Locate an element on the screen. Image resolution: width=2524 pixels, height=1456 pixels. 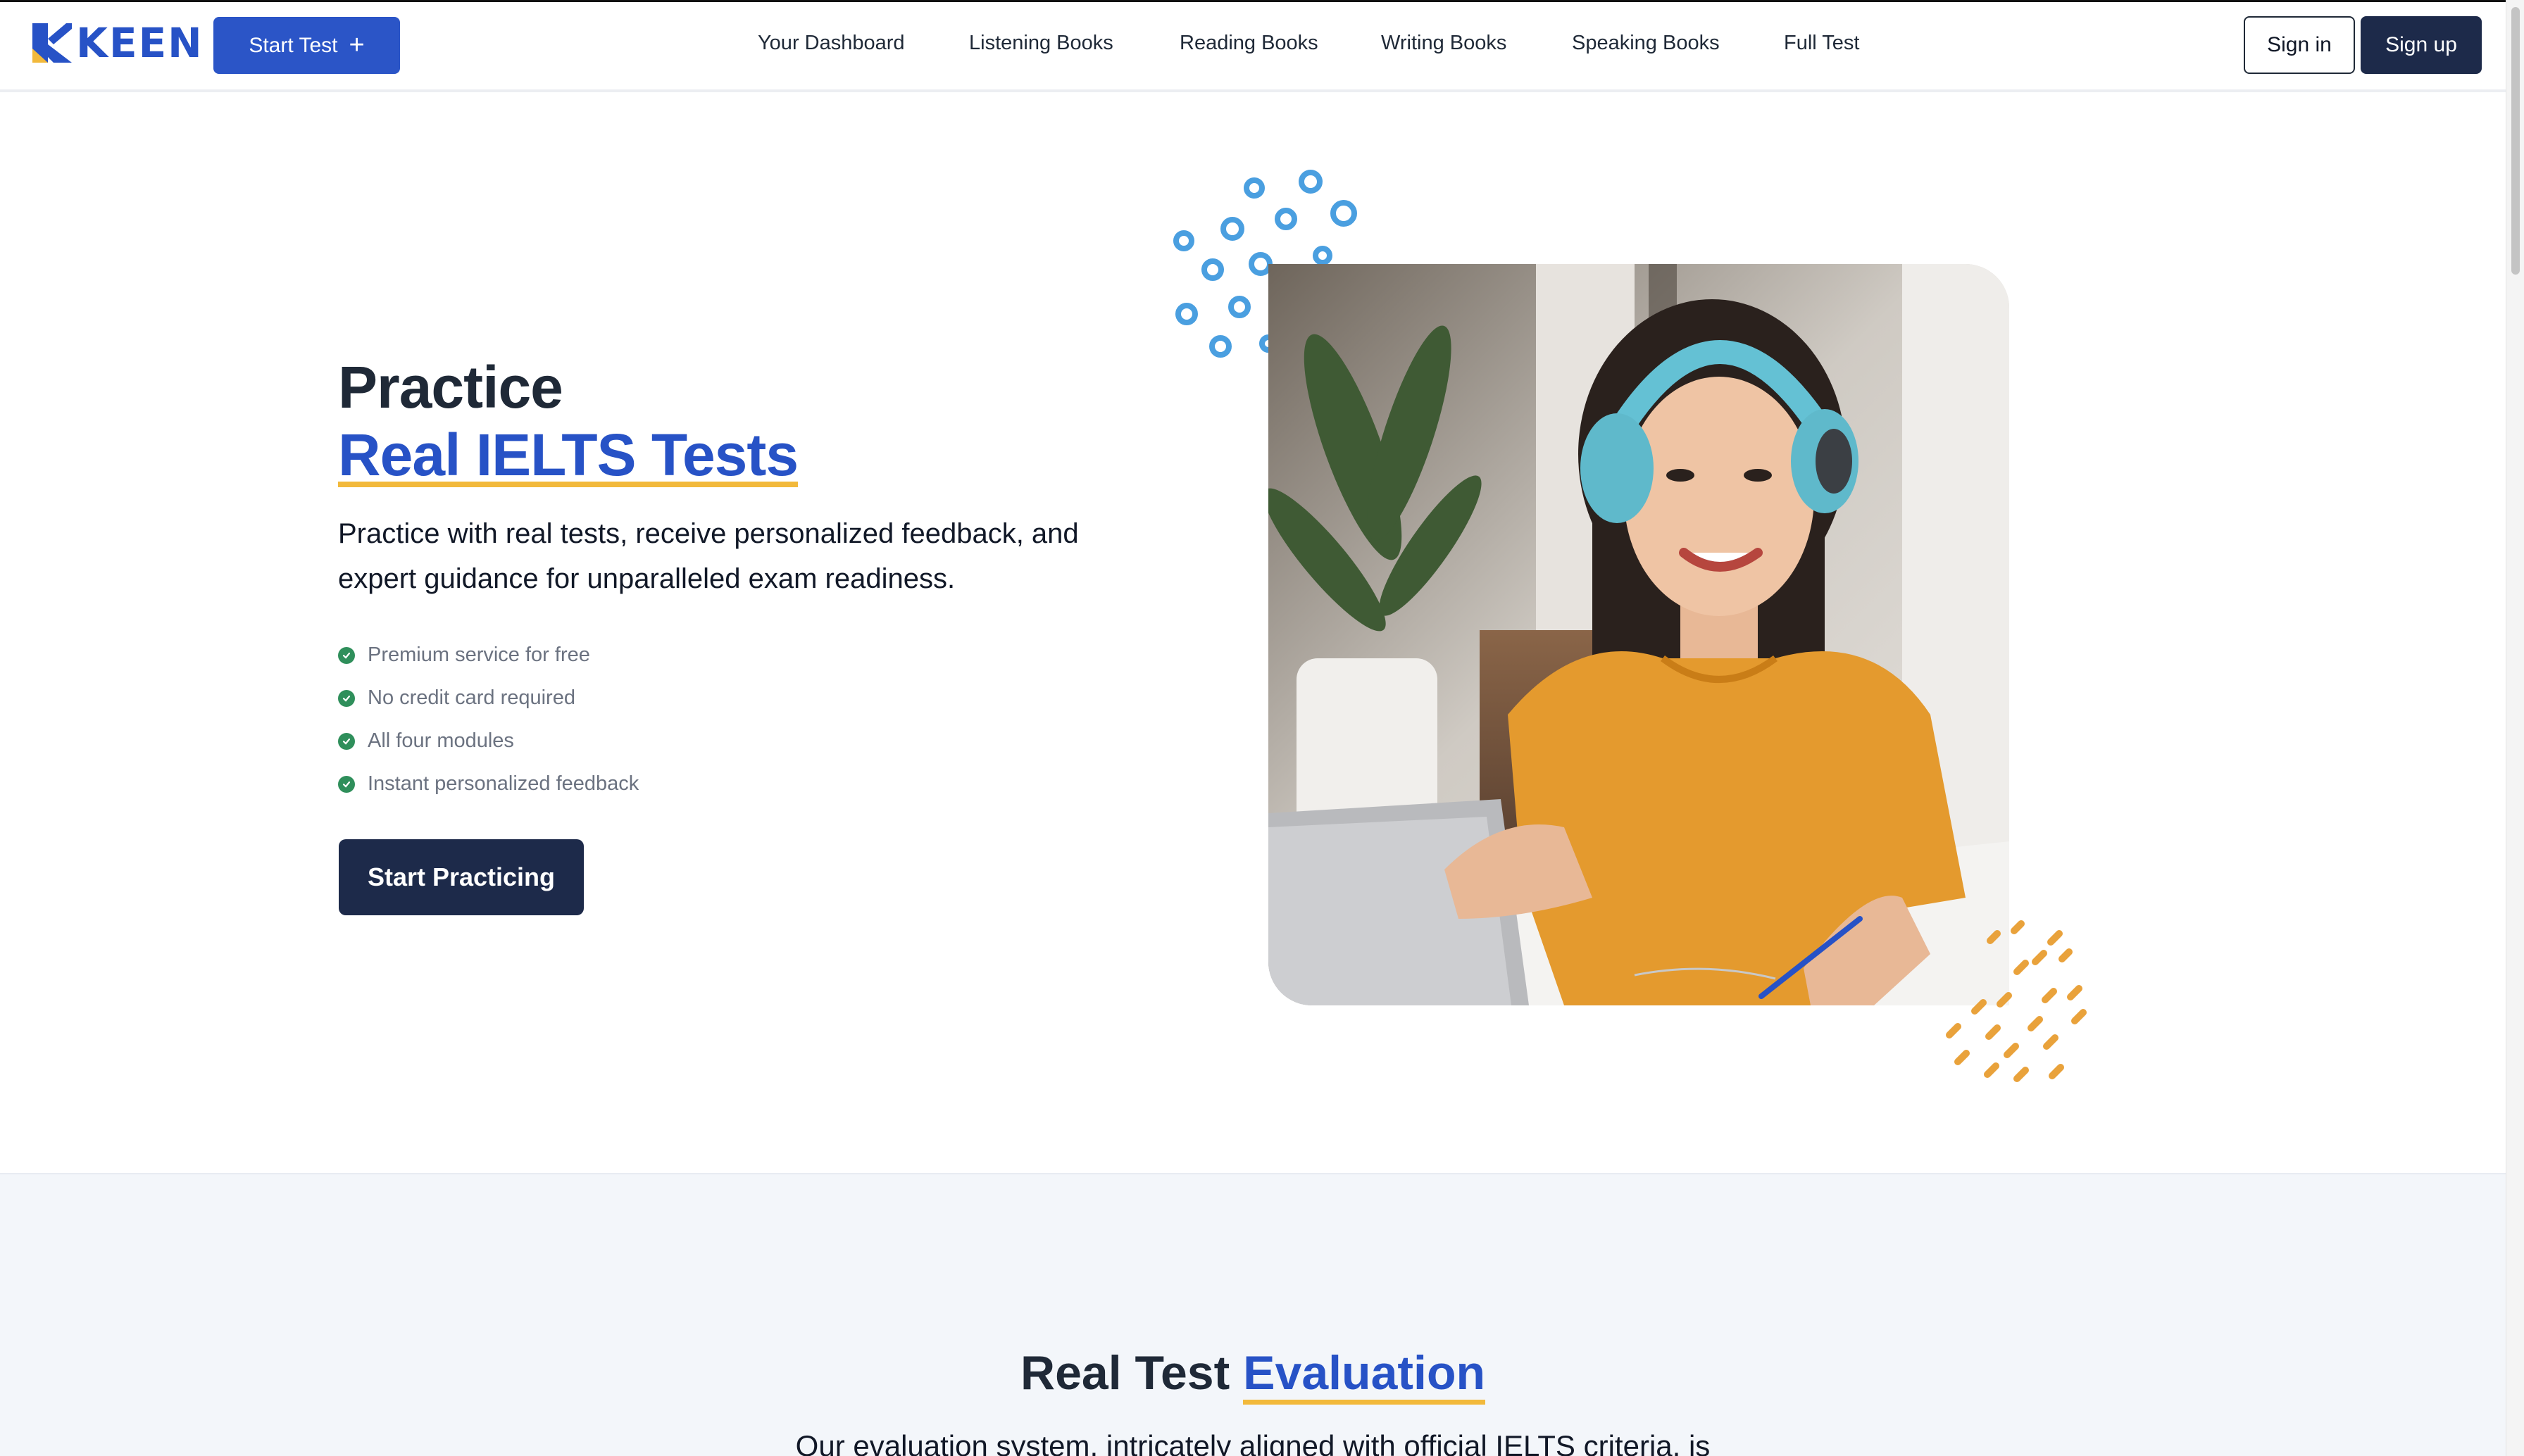
woman-with-headphones-photo is located at coordinates (1639, 634).